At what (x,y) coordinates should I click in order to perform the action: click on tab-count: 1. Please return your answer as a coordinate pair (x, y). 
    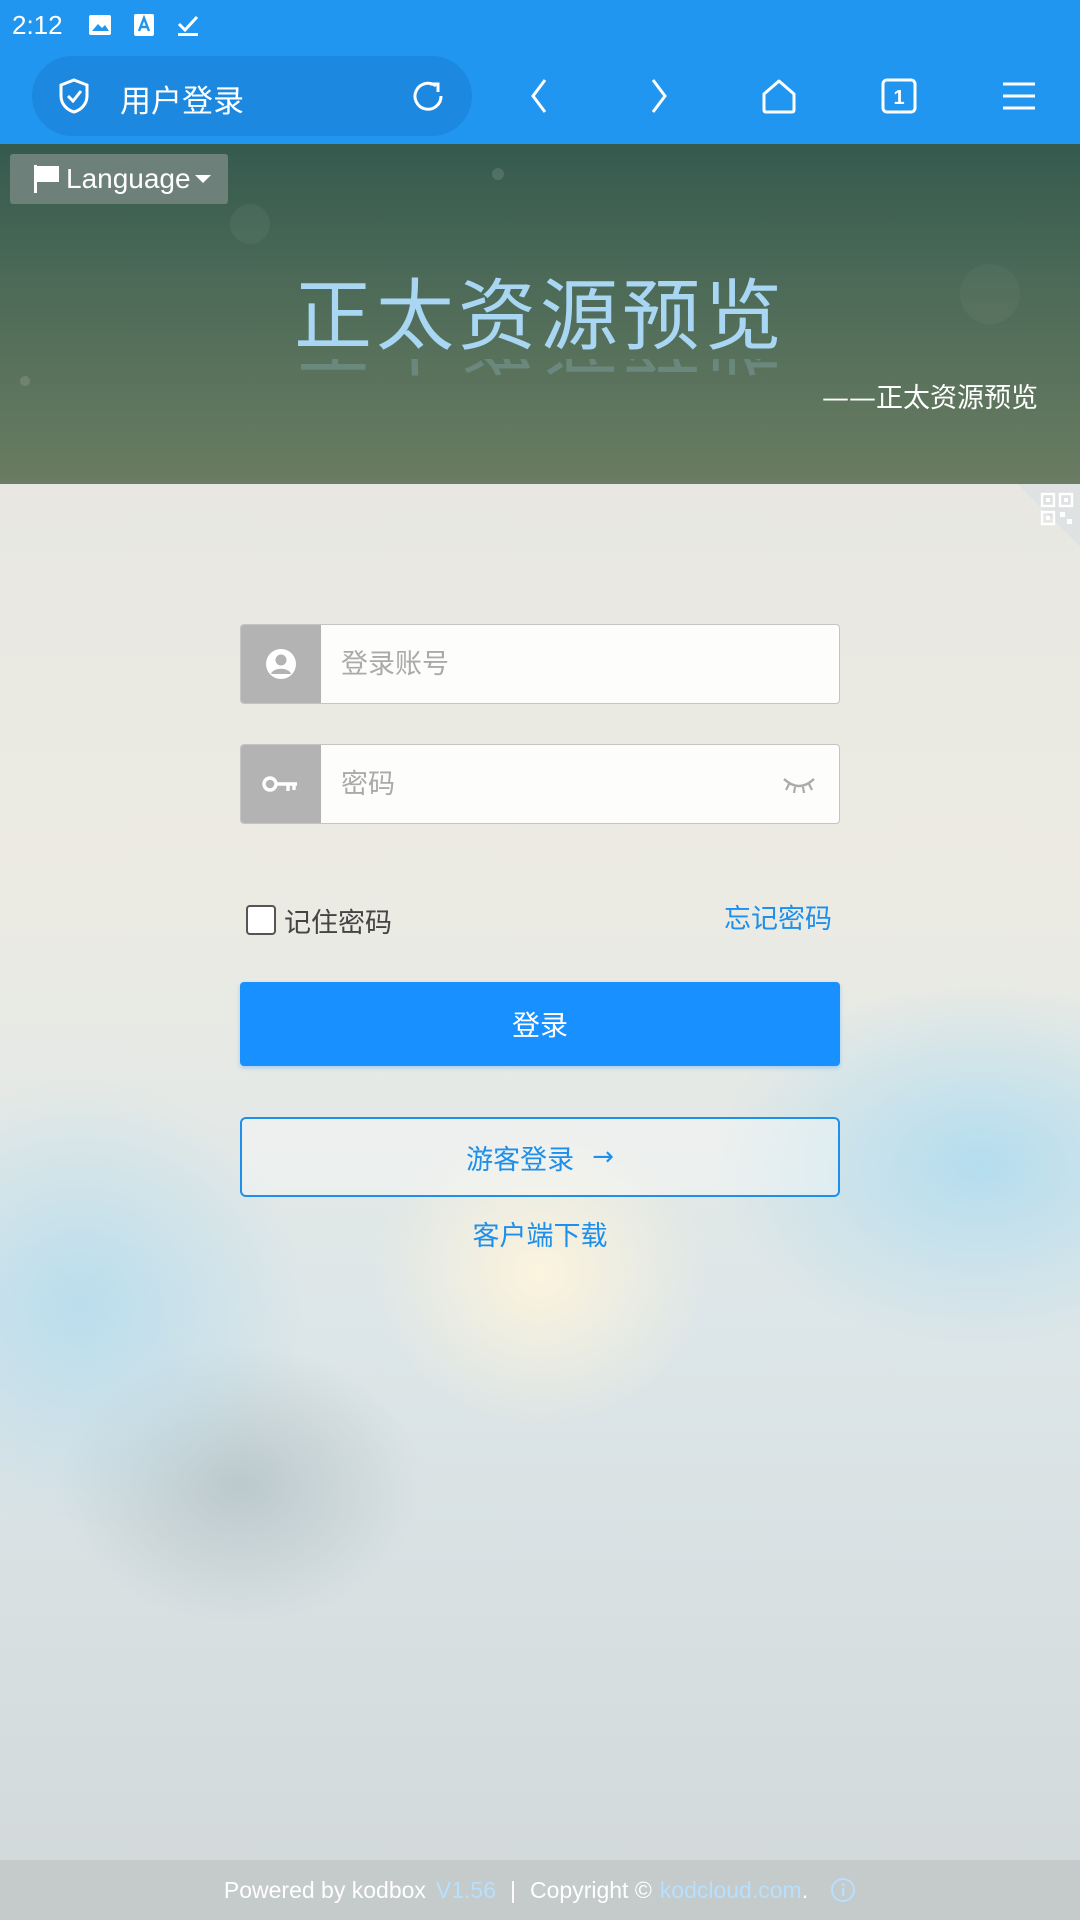
    Looking at the image, I should click on (898, 98).